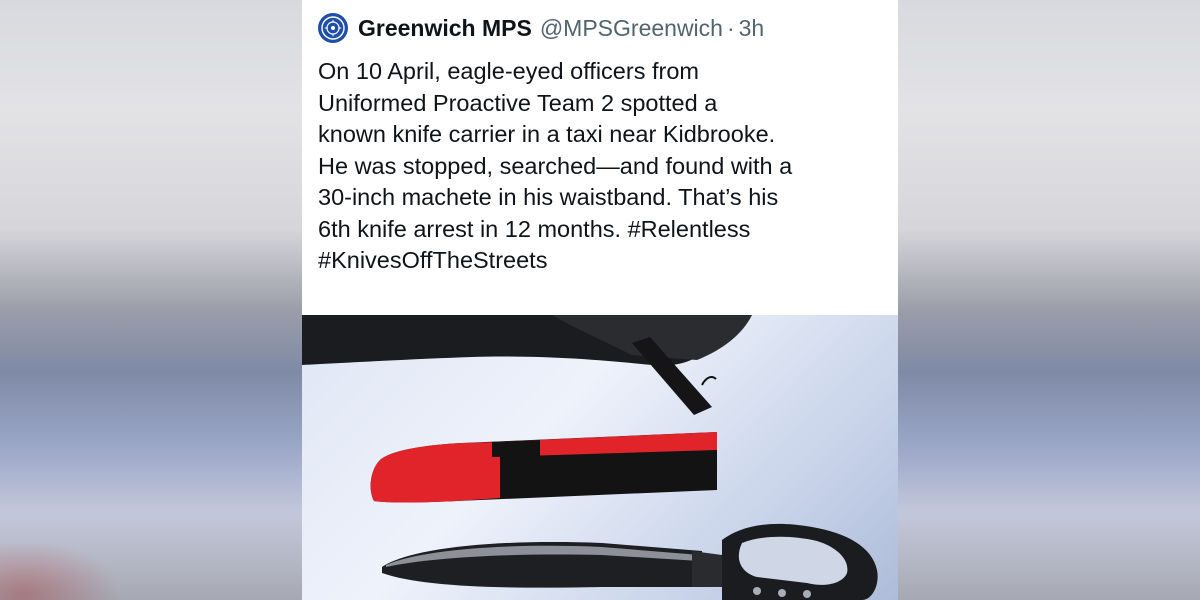 This screenshot has height=600, width=1200. Describe the element at coordinates (603, 261) in the screenshot. I see `hashtag-line: #KnivesOffTheStreets` at that location.